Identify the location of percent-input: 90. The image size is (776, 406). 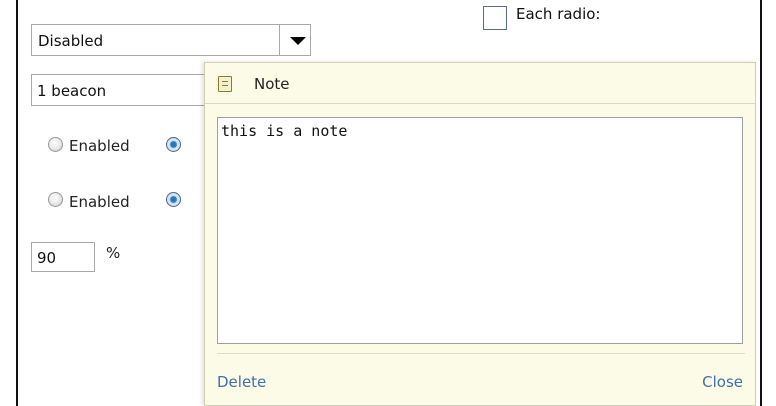
(63, 257).